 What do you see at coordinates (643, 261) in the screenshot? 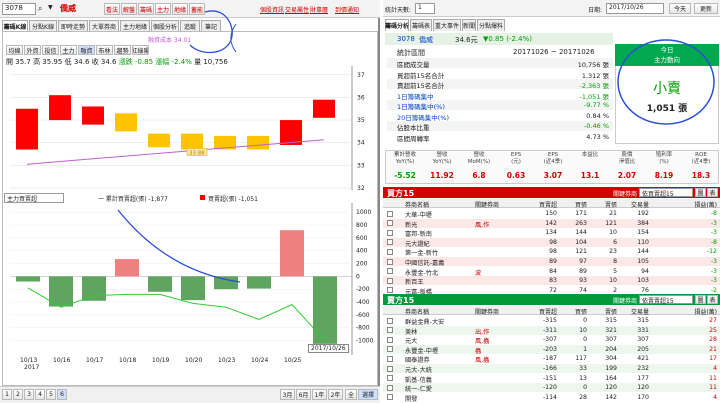
I see `buysec-cell: 105` at bounding box center [643, 261].